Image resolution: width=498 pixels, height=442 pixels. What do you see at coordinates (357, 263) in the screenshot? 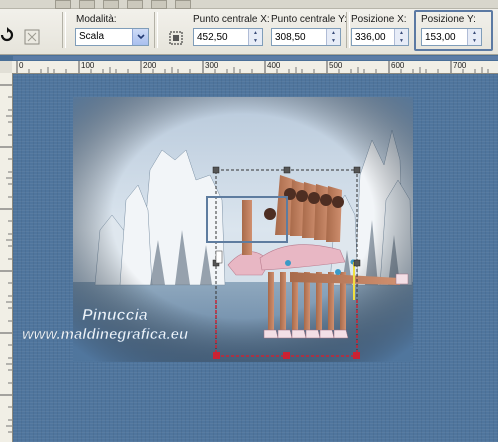
I see `resize-handle-r` at bounding box center [357, 263].